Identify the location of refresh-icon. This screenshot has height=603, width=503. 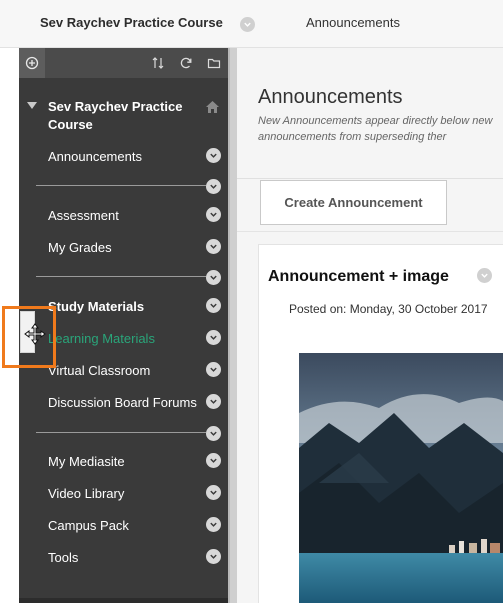
(186, 63).